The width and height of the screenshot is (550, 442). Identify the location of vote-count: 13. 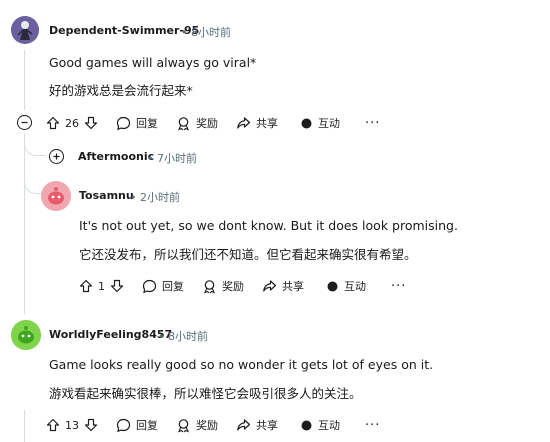
(72, 425).